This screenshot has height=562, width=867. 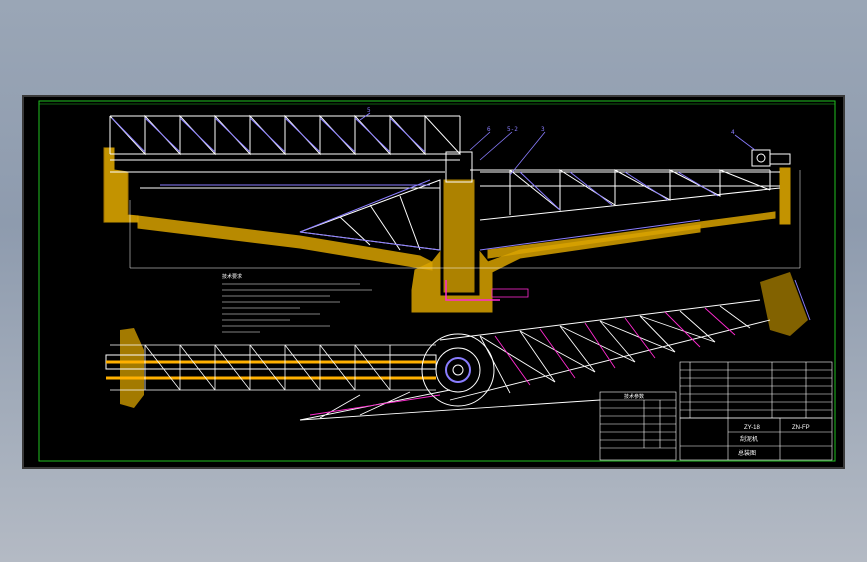 I want to click on tech-parameter-table, so click(x=638, y=426).